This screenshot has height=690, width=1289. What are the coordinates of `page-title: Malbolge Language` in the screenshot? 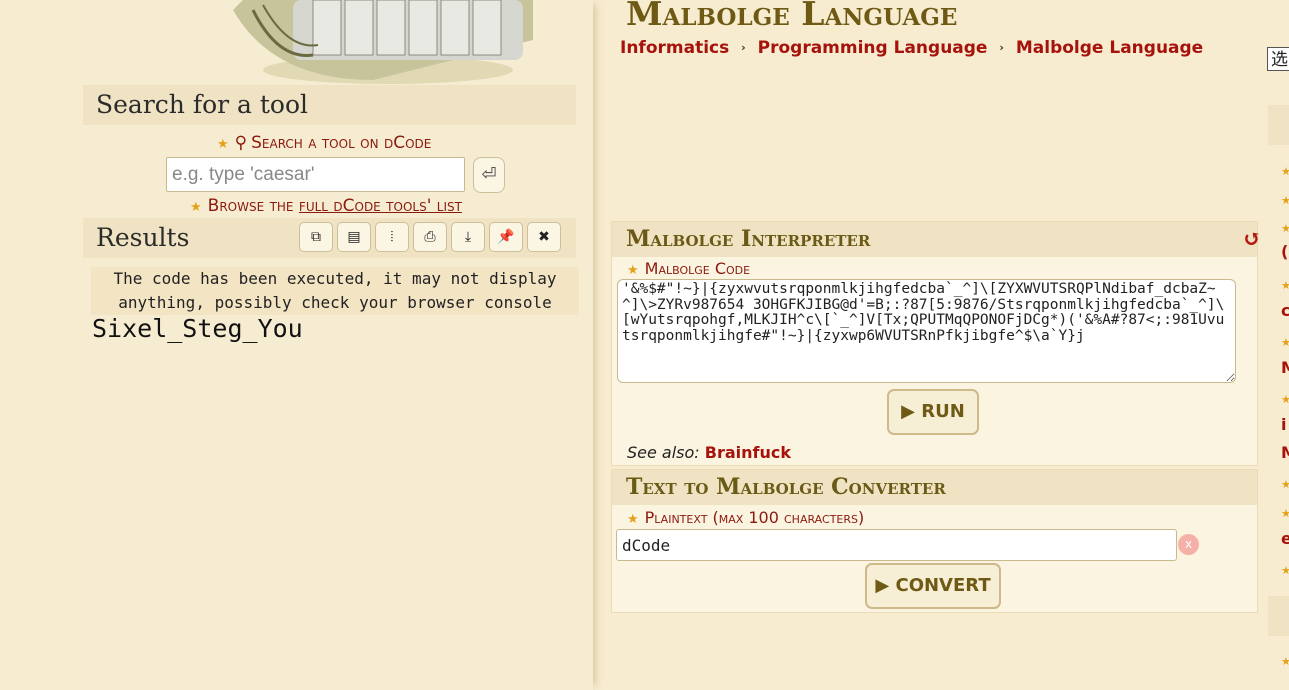 It's located at (792, 16).